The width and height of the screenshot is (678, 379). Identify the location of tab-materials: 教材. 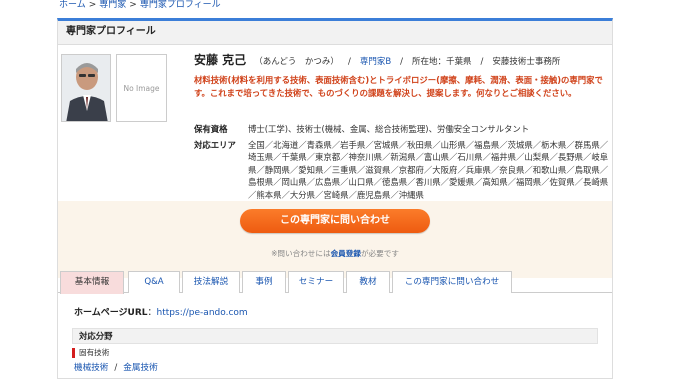
(368, 282).